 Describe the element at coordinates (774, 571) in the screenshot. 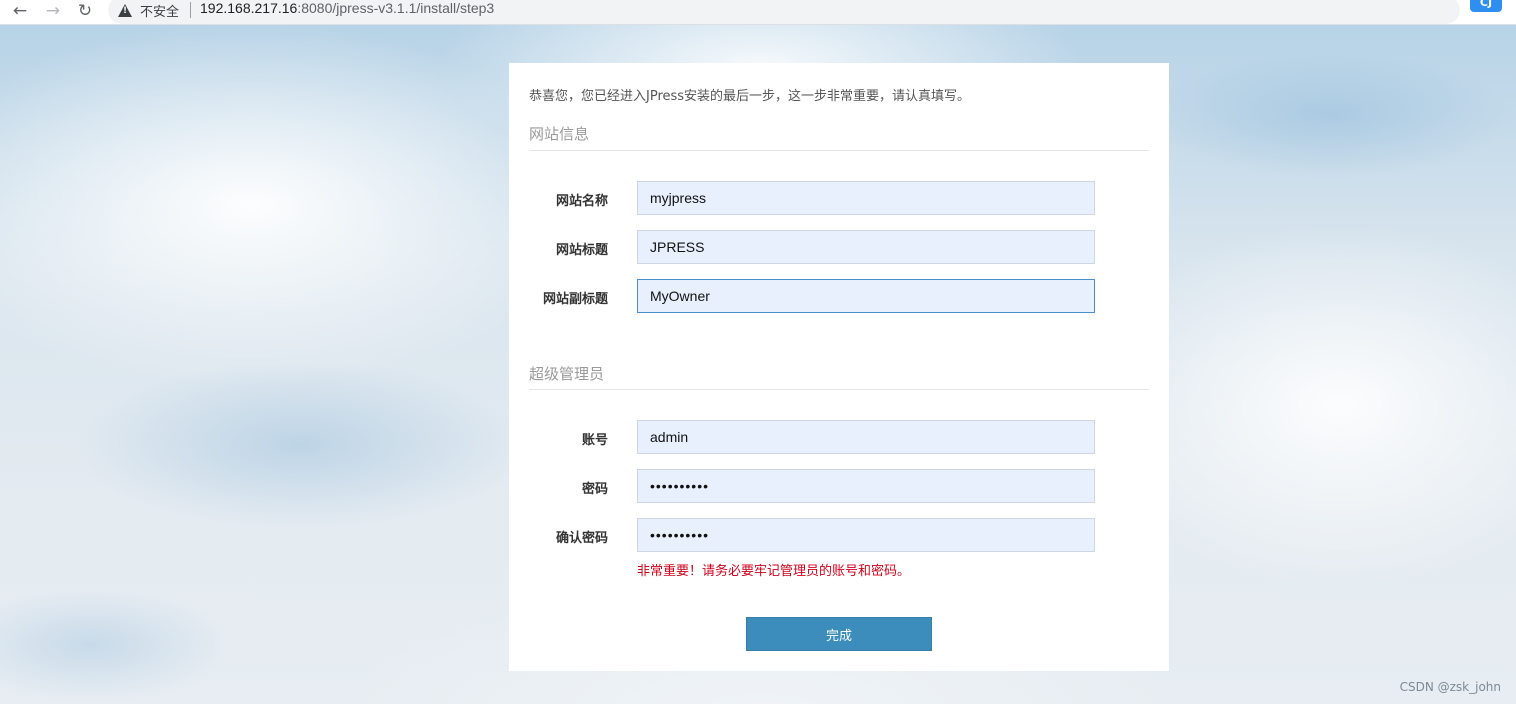

I see `password-warning-hint: 非常重要！请务必要牢记管理员的账号和密码。` at that location.